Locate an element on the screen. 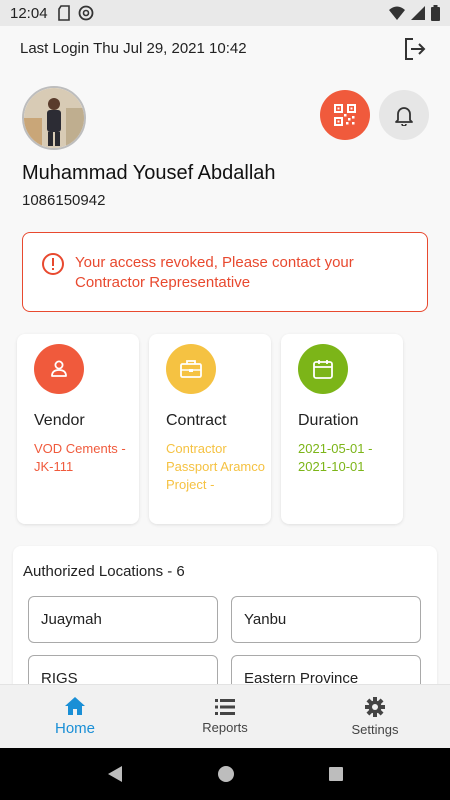  briefcase-icon is located at coordinates (191, 369).